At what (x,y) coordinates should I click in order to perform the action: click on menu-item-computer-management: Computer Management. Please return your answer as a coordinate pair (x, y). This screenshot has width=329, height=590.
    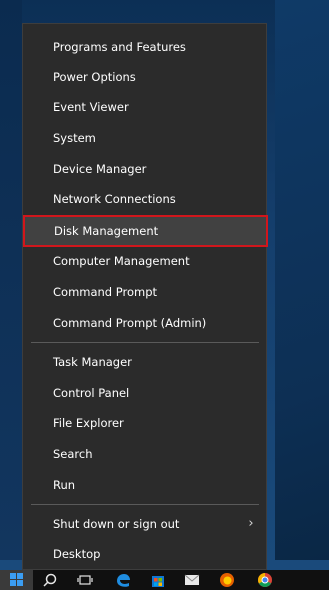
    Looking at the image, I should click on (144, 261).